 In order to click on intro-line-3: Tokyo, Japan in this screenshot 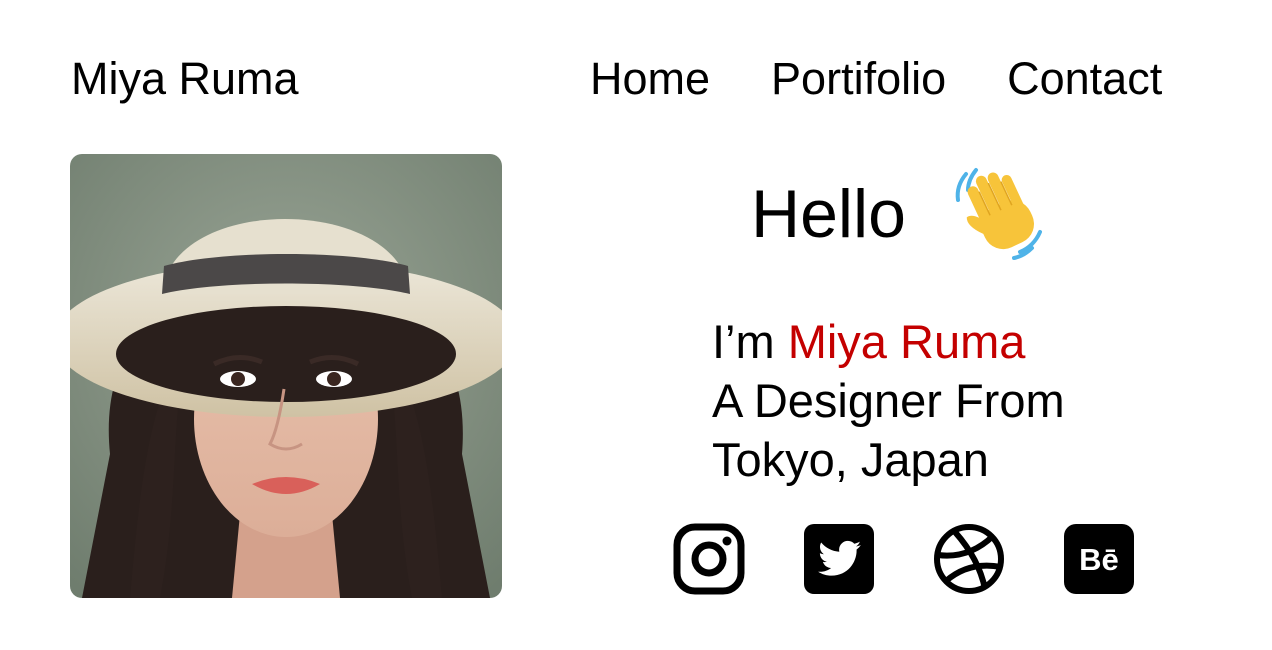, I will do `click(850, 459)`.